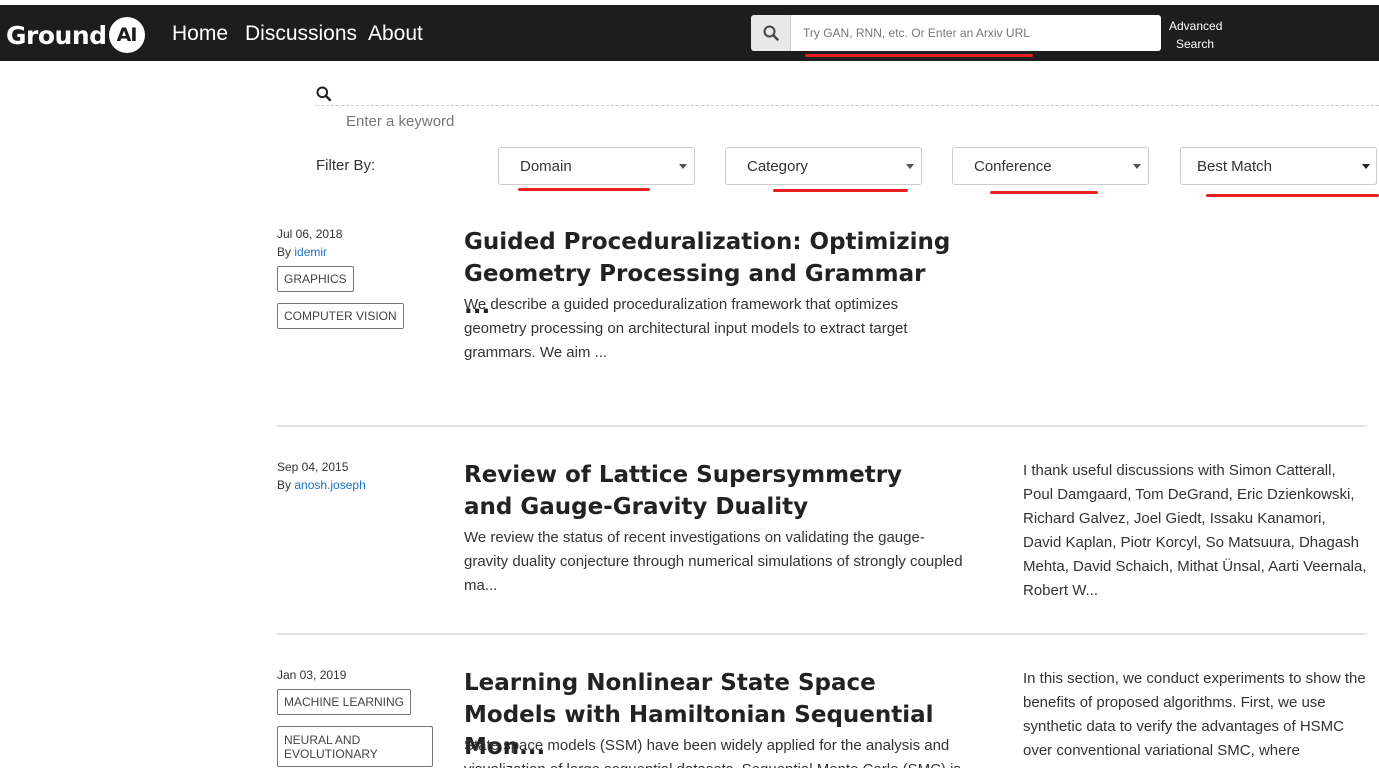  I want to click on conference-select-value: Conference, so click(1013, 166).